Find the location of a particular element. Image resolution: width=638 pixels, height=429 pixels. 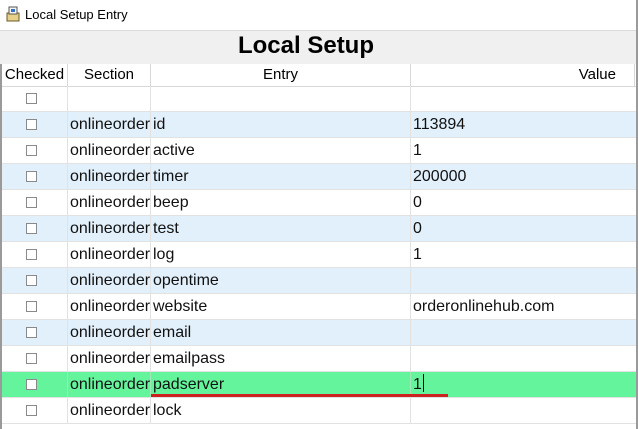

entry-cell: log is located at coordinates (281, 254).